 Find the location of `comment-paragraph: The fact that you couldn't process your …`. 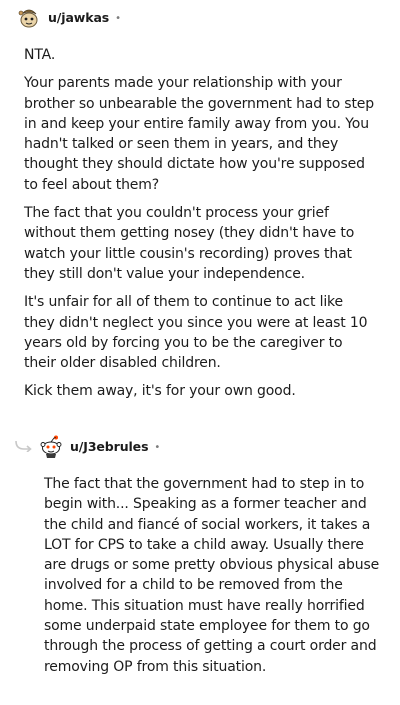

comment-paragraph: The fact that you couldn't process your … is located at coordinates (189, 243).